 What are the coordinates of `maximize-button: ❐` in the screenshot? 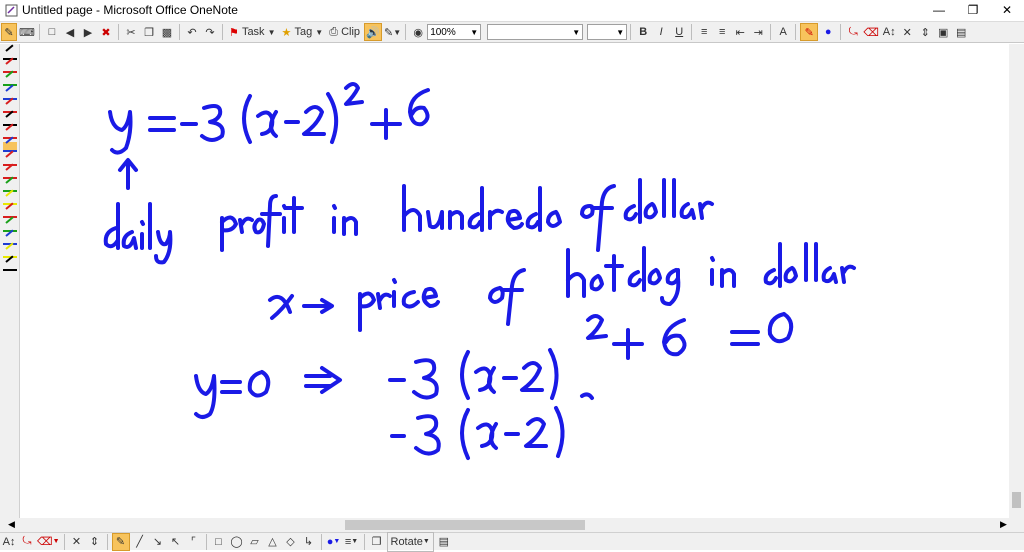 It's located at (973, 10).